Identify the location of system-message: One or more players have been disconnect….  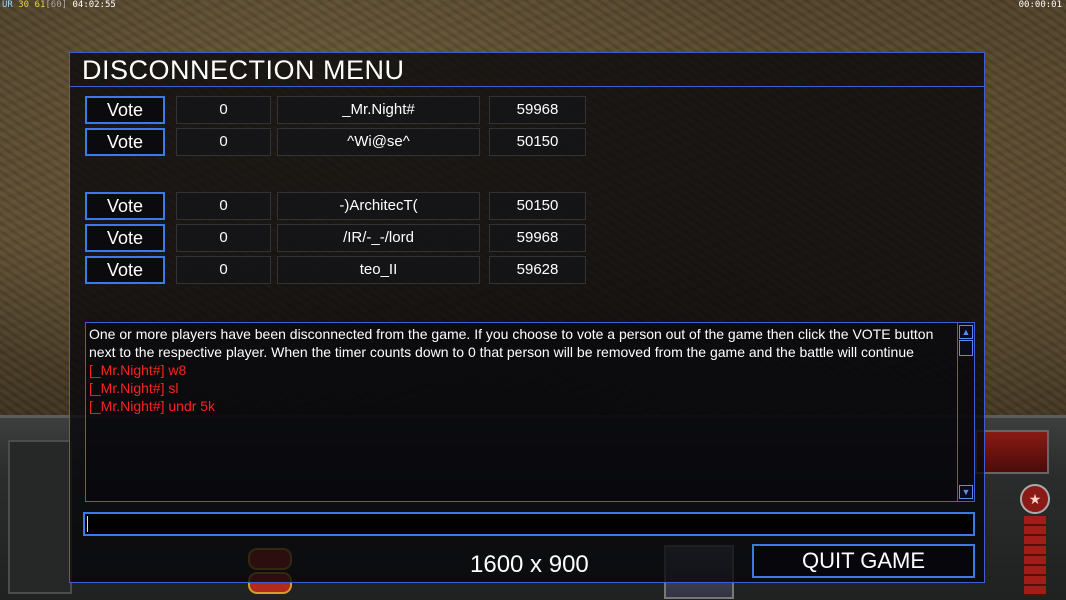
(511, 343).